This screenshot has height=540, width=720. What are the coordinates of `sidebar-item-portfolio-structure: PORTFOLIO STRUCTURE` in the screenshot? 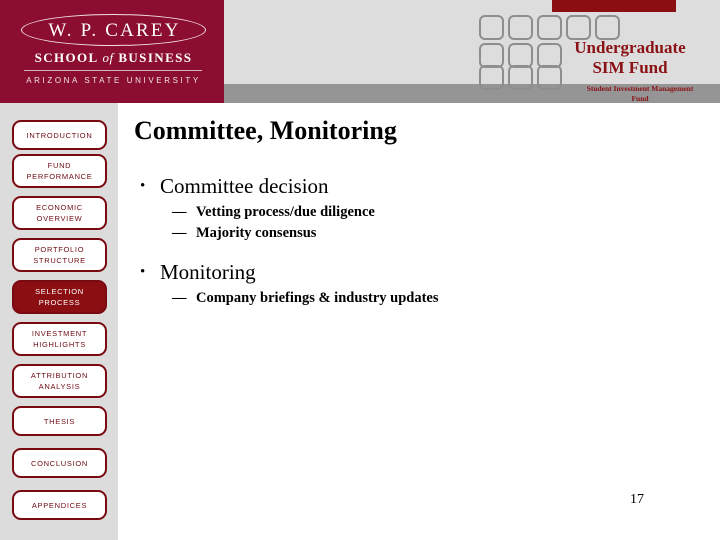 It's located at (59, 255).